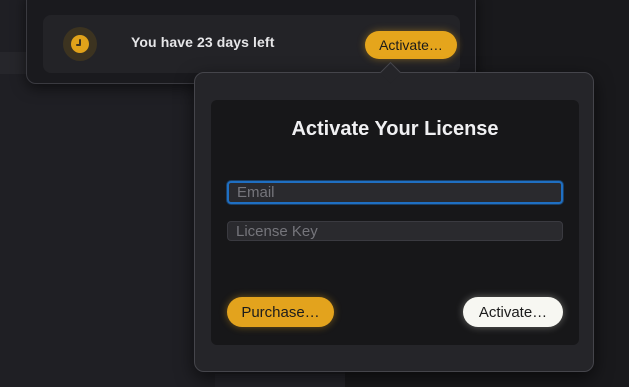  Describe the element at coordinates (280, 380) in the screenshot. I see `background-footer` at that location.